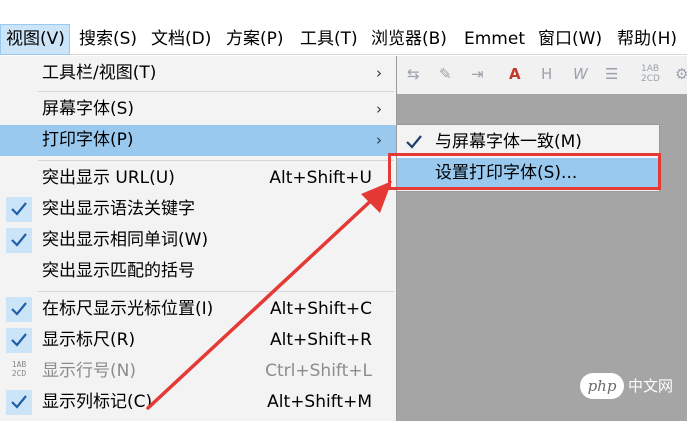 This screenshot has height=421, width=687. What do you see at coordinates (651, 386) in the screenshot?
I see `watermark-text: 中文网` at bounding box center [651, 386].